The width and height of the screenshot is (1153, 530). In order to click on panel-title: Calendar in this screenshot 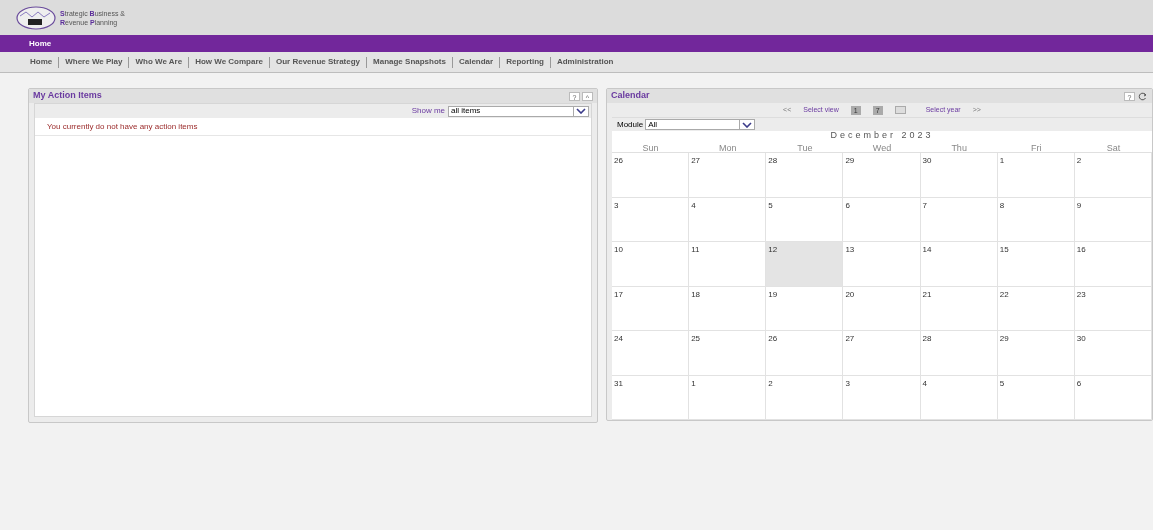, I will do `click(630, 96)`.